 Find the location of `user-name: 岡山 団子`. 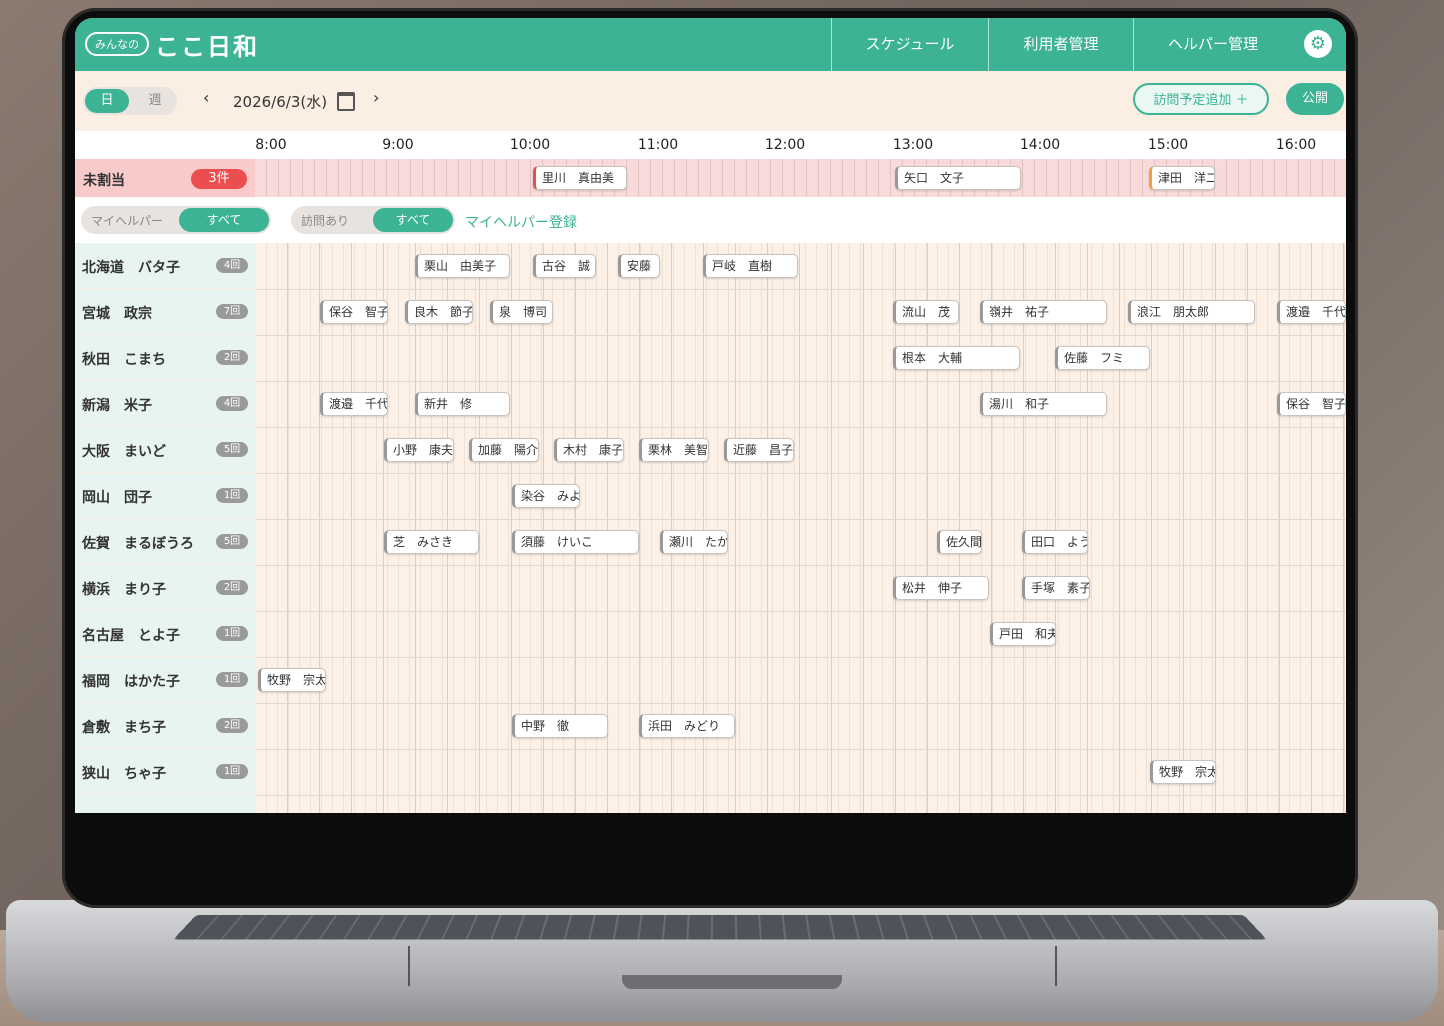

user-name: 岡山 団子 is located at coordinates (117, 498).